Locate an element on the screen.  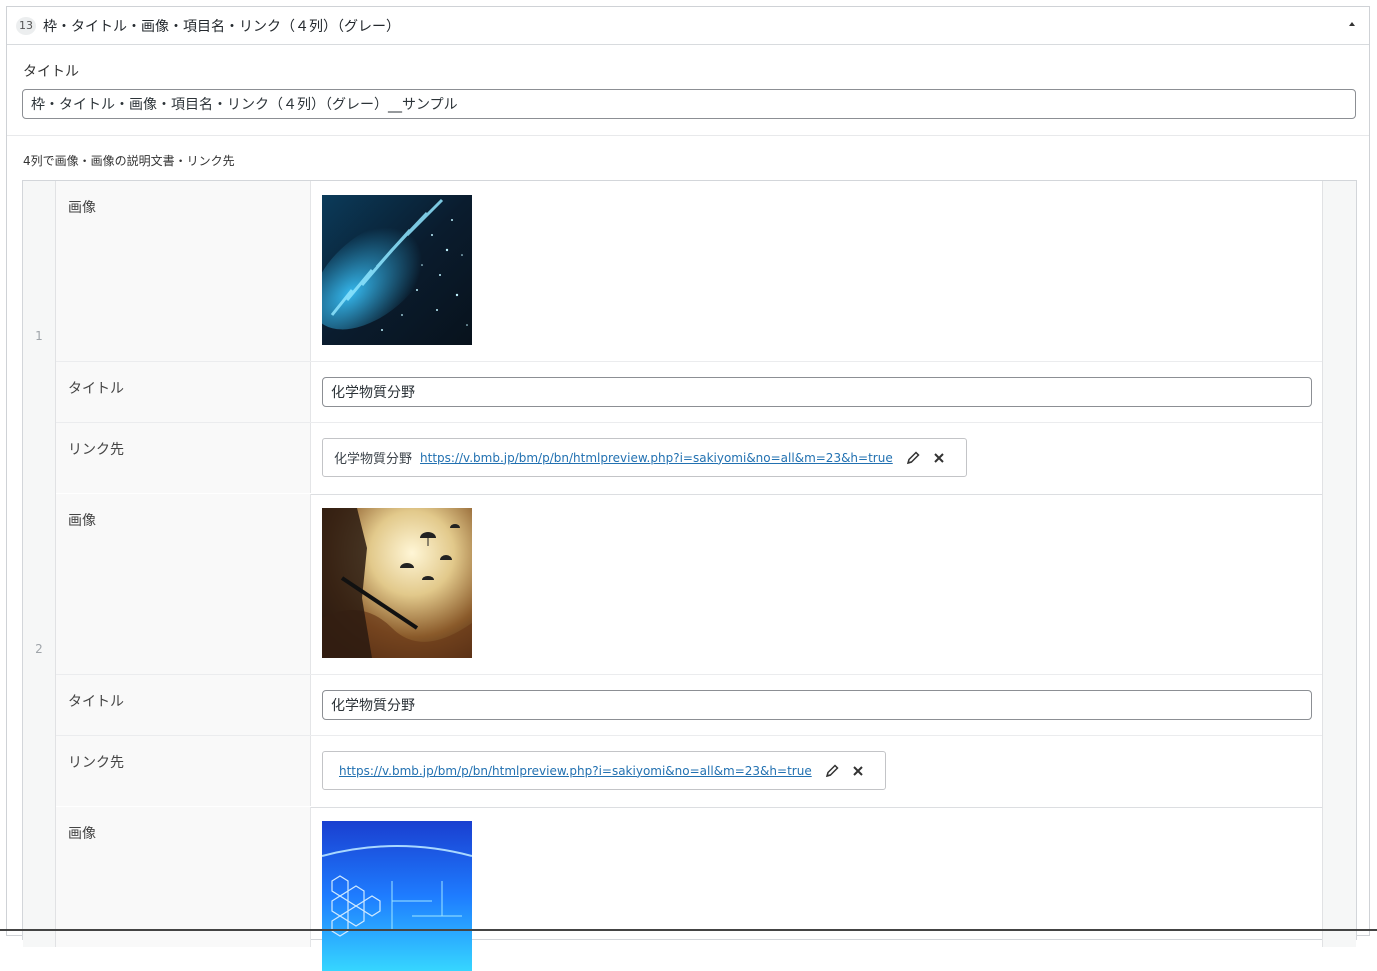
row-index: 2 is located at coordinates (39, 649).